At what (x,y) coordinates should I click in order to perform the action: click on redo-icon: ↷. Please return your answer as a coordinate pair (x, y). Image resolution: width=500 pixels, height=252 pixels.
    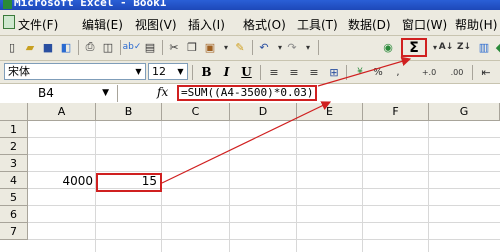
    Looking at the image, I should click on (292, 47).